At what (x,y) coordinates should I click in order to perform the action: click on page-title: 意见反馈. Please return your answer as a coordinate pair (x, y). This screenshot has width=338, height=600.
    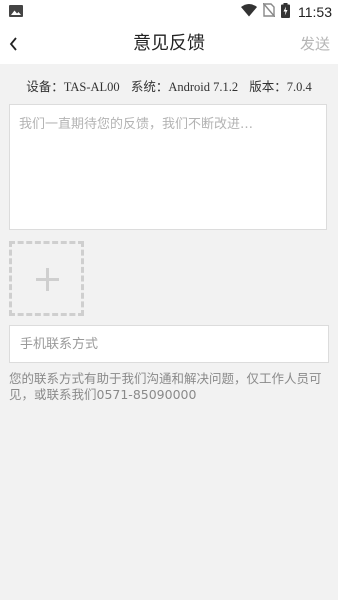
    Looking at the image, I should click on (169, 43).